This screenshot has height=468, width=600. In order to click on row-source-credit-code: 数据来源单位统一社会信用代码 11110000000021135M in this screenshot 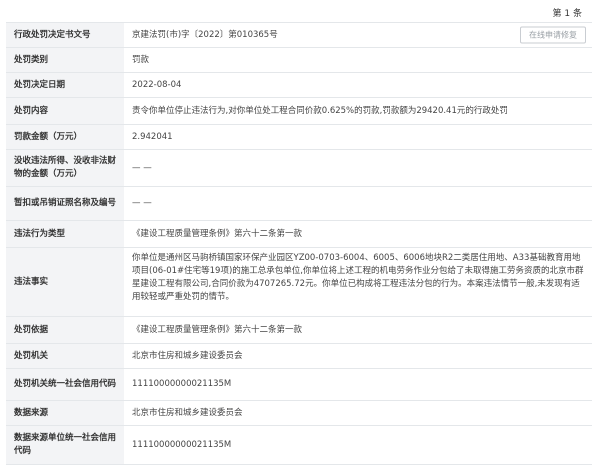, I will do `click(299, 445)`.